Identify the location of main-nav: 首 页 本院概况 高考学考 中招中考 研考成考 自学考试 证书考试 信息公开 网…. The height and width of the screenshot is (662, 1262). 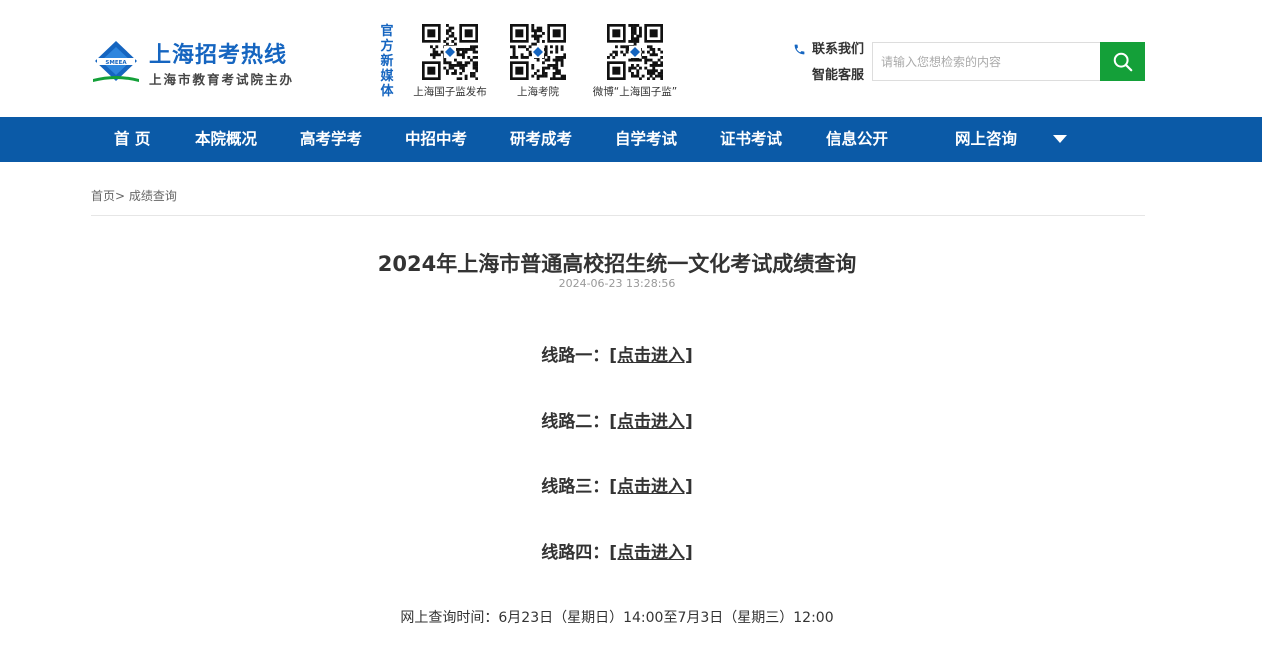
(631, 139).